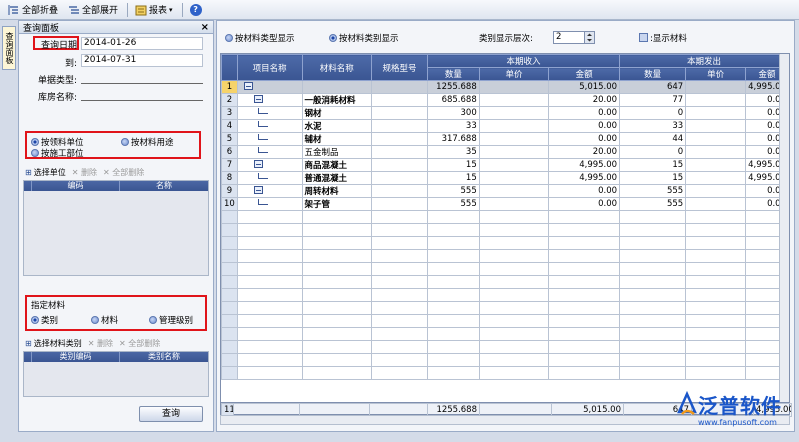 This screenshot has width=799, height=442. Describe the element at coordinates (399, 67) in the screenshot. I see `spec-header: 规格型号` at that location.